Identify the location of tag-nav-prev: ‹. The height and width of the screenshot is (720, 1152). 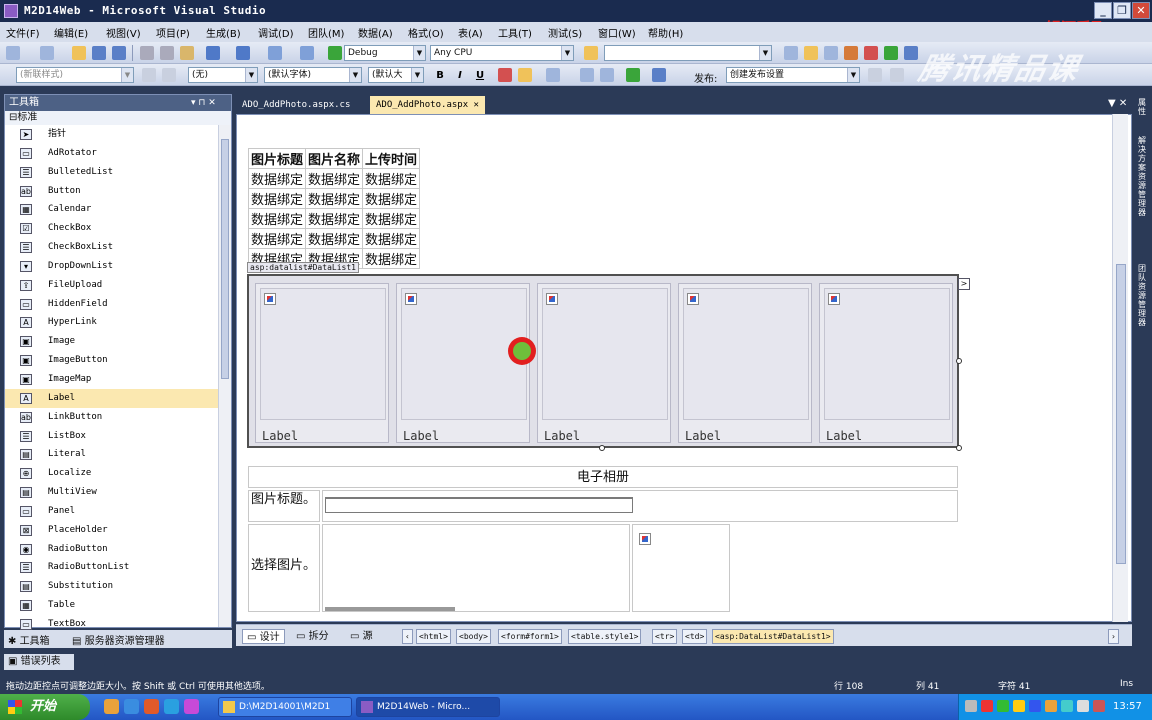
(407, 636).